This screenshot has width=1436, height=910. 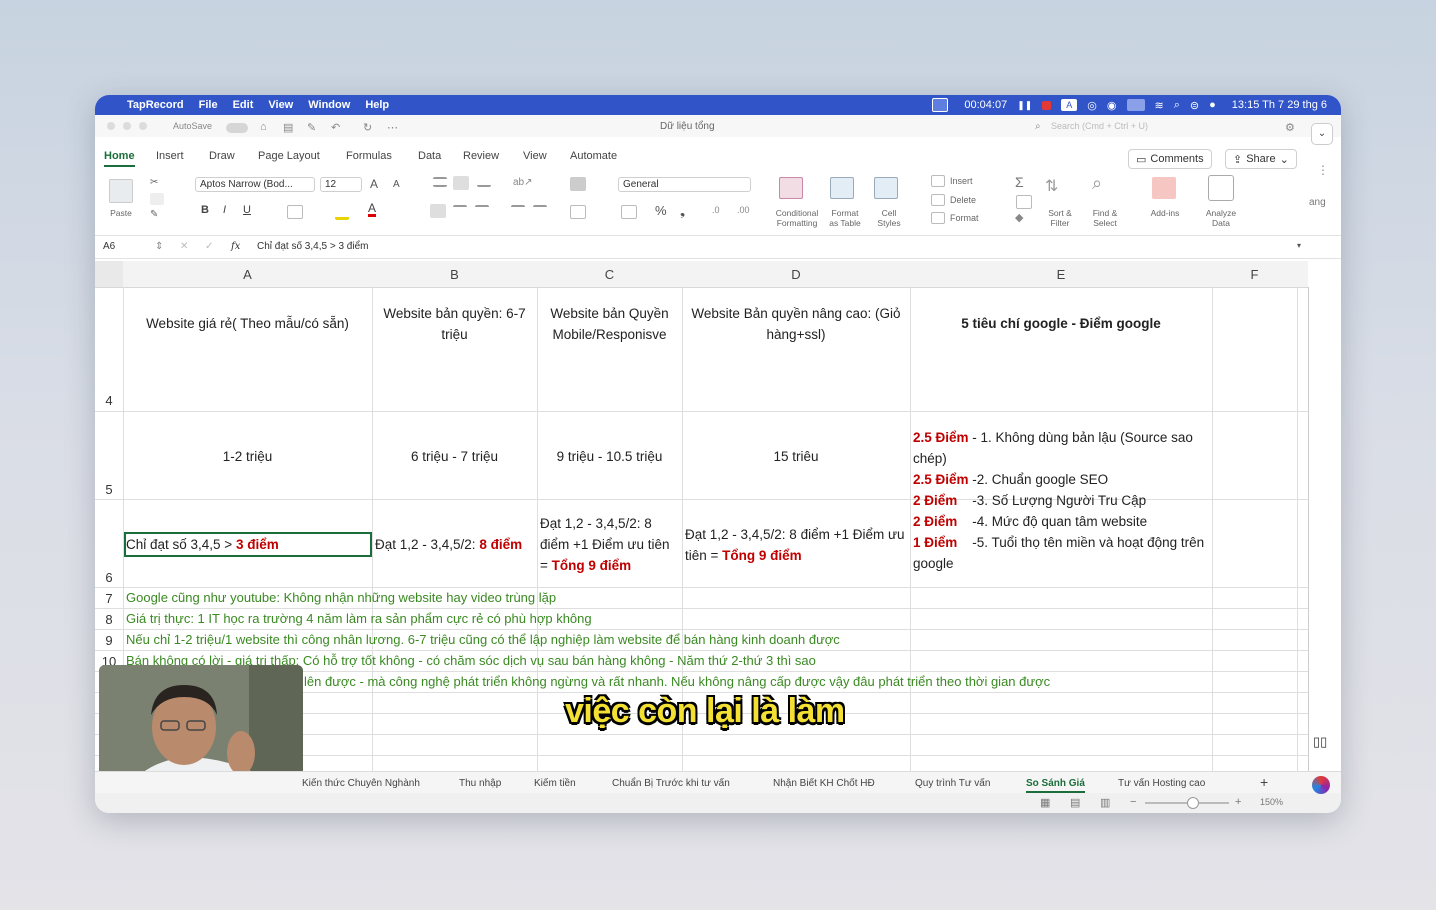 What do you see at coordinates (1047, 105) in the screenshot?
I see `stop-icon` at bounding box center [1047, 105].